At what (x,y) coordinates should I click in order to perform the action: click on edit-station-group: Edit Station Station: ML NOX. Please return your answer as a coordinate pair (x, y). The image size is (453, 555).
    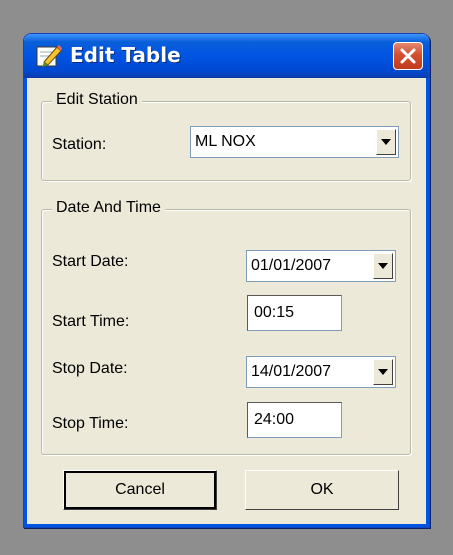
    Looking at the image, I should click on (226, 136).